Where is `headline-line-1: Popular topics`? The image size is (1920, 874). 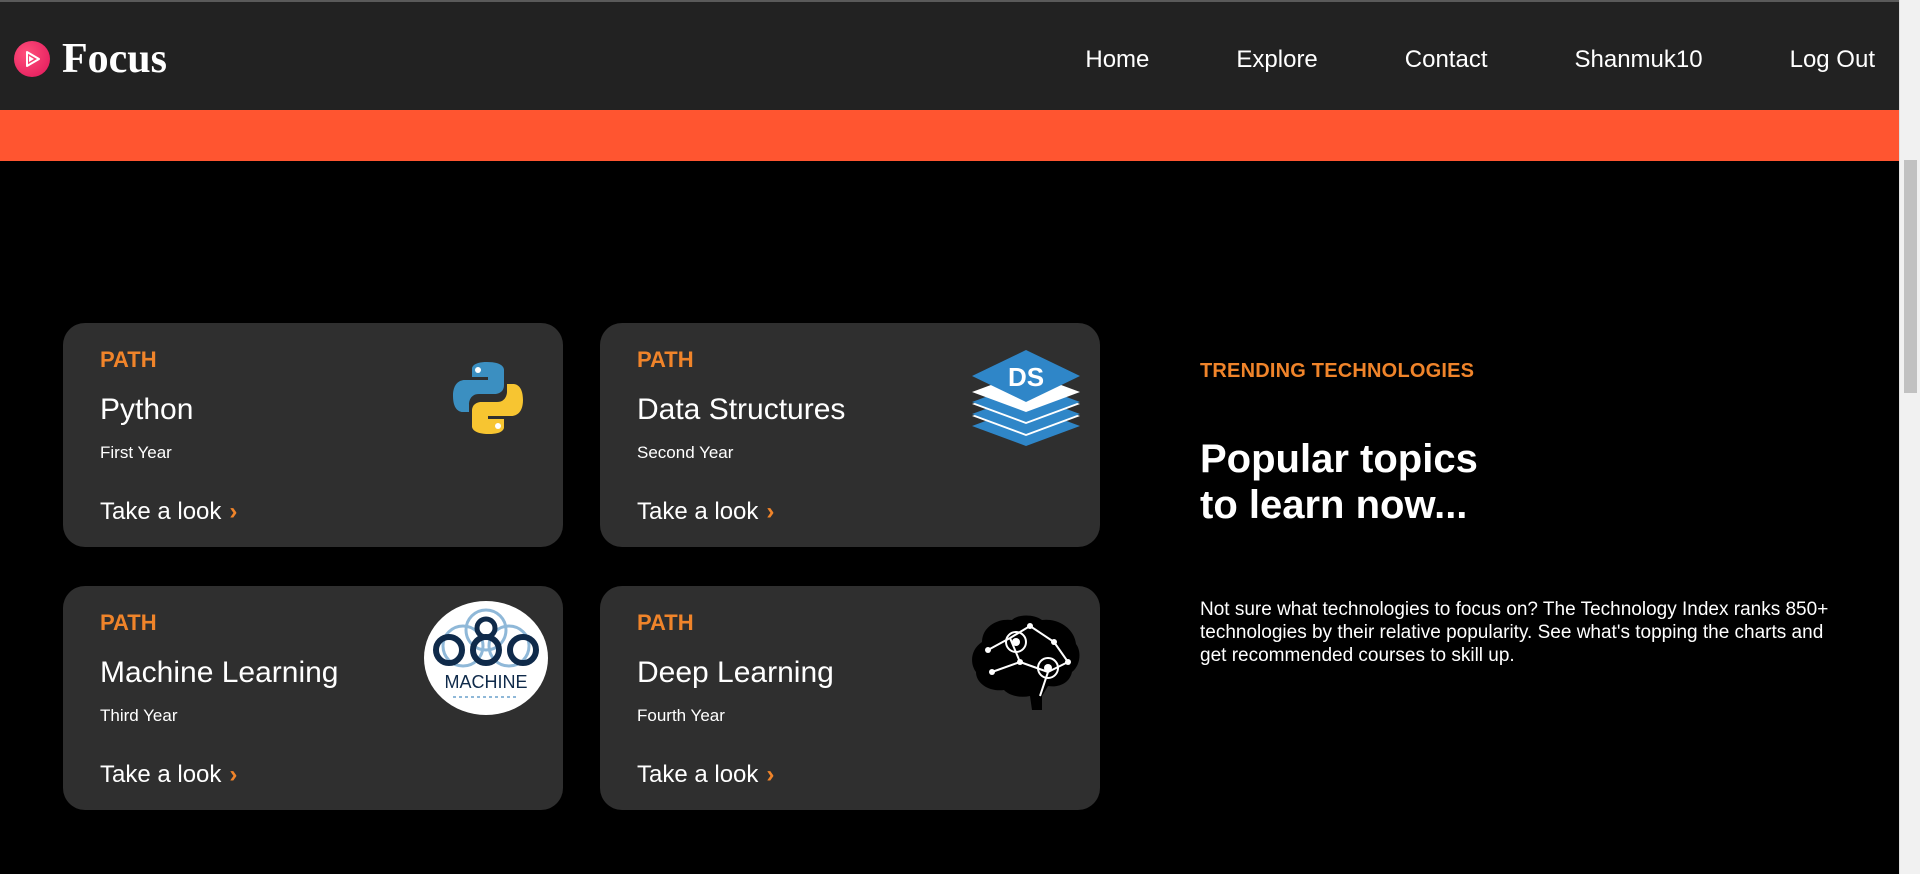
headline-line-1: Popular topics is located at coordinates (1339, 459).